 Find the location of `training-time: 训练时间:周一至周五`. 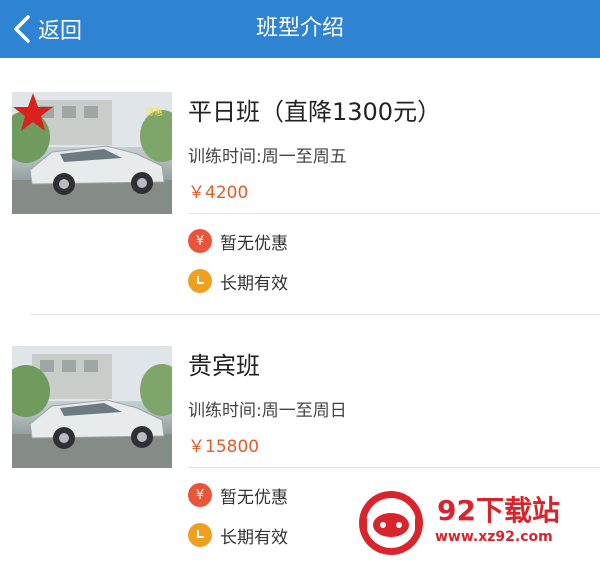

training-time: 训练时间:周一至周五 is located at coordinates (267, 157).